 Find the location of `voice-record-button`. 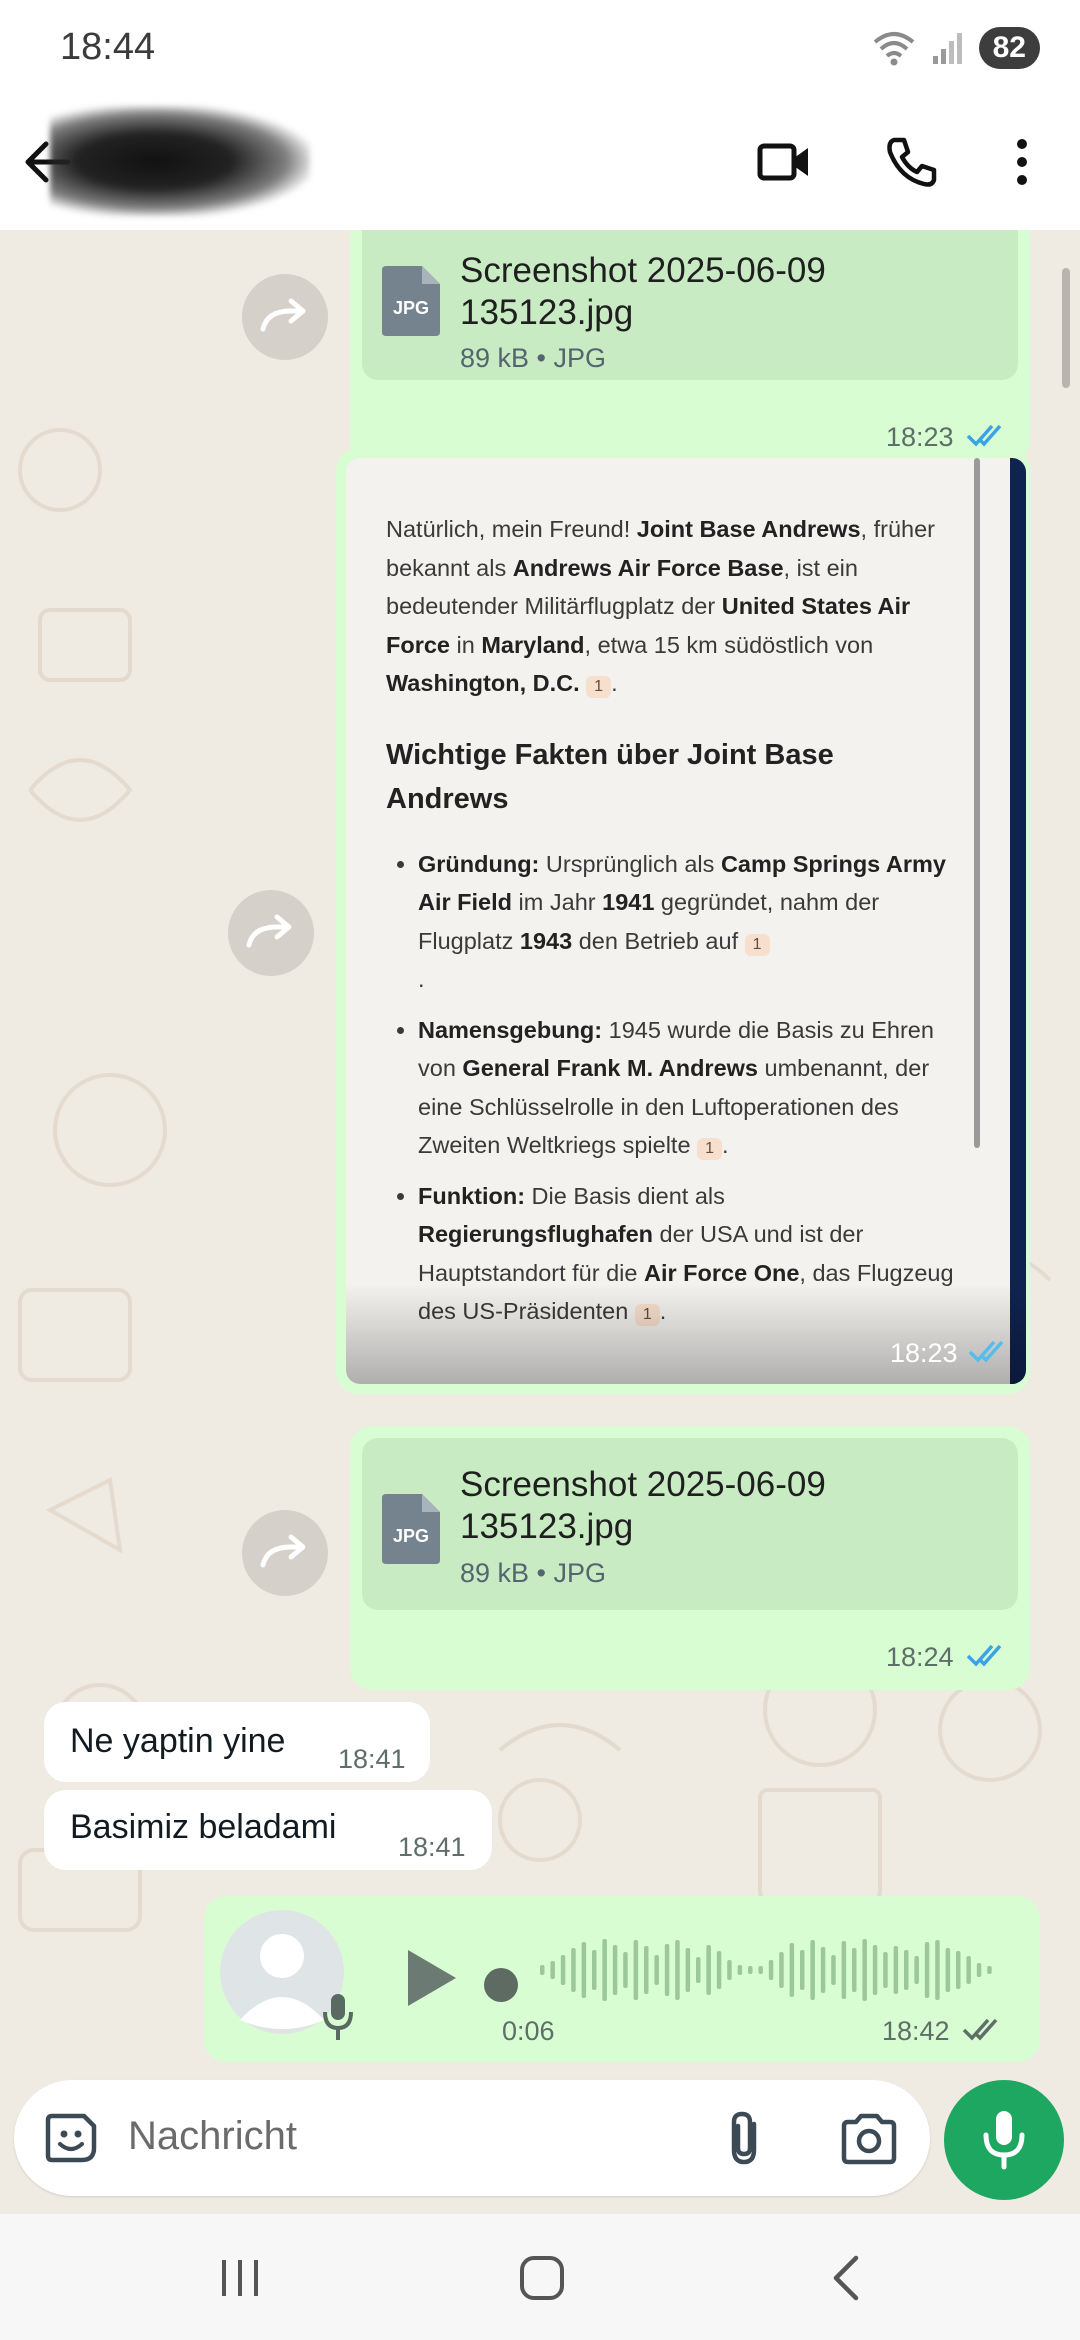

voice-record-button is located at coordinates (1004, 2140).